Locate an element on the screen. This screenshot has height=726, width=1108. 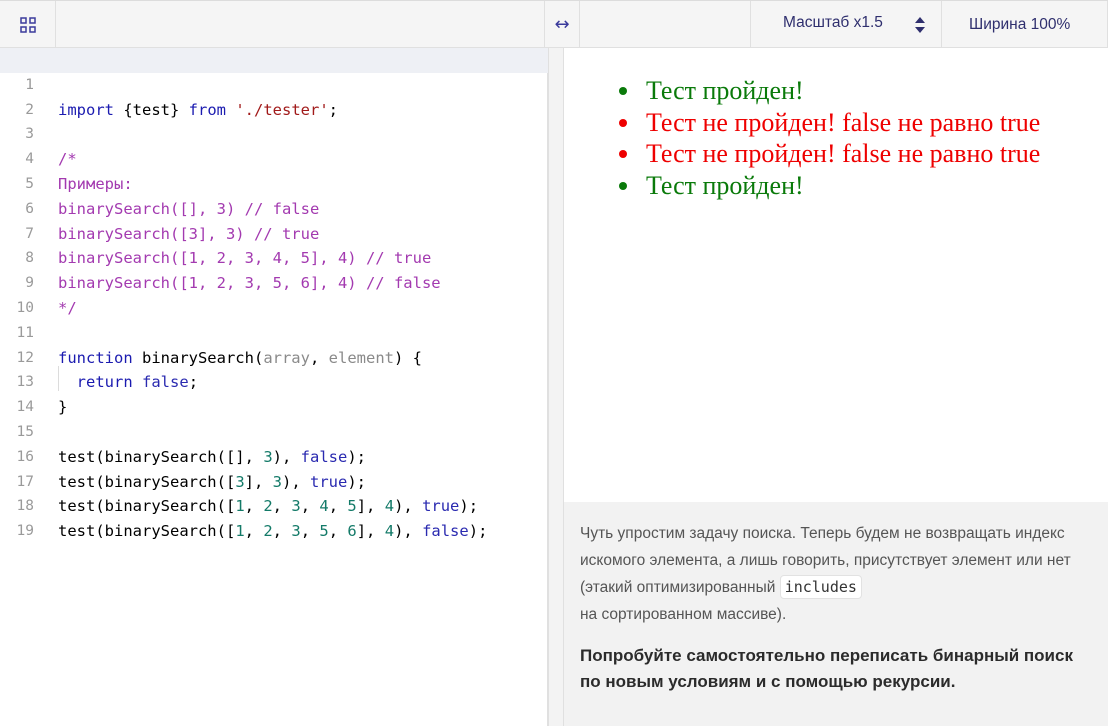
code-line-19: 19 is located at coordinates (274, 516).